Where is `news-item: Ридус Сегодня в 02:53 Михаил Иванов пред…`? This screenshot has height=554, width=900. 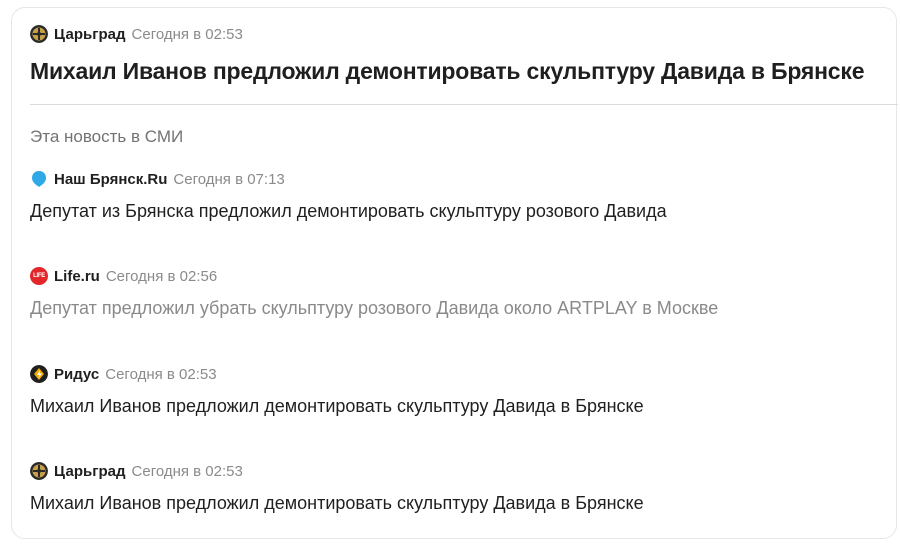 news-item: Ридус Сегодня в 02:53 Михаил Иванов пред… is located at coordinates (460, 389).